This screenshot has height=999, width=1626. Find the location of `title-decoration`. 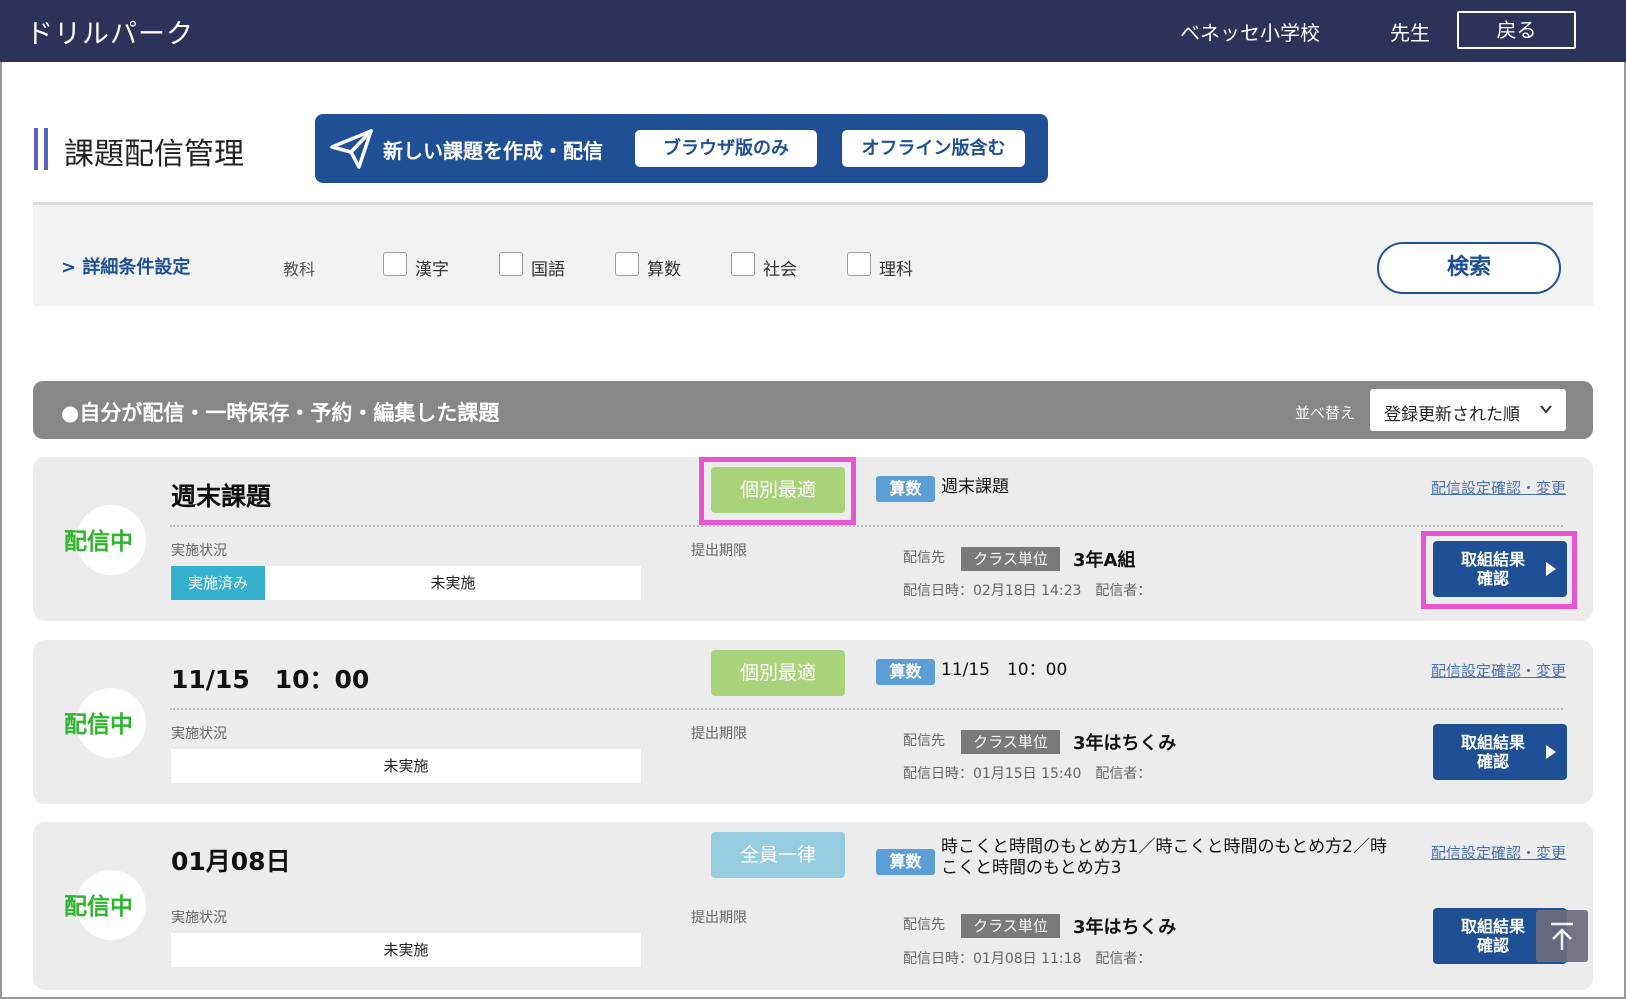

title-decoration is located at coordinates (41, 149).